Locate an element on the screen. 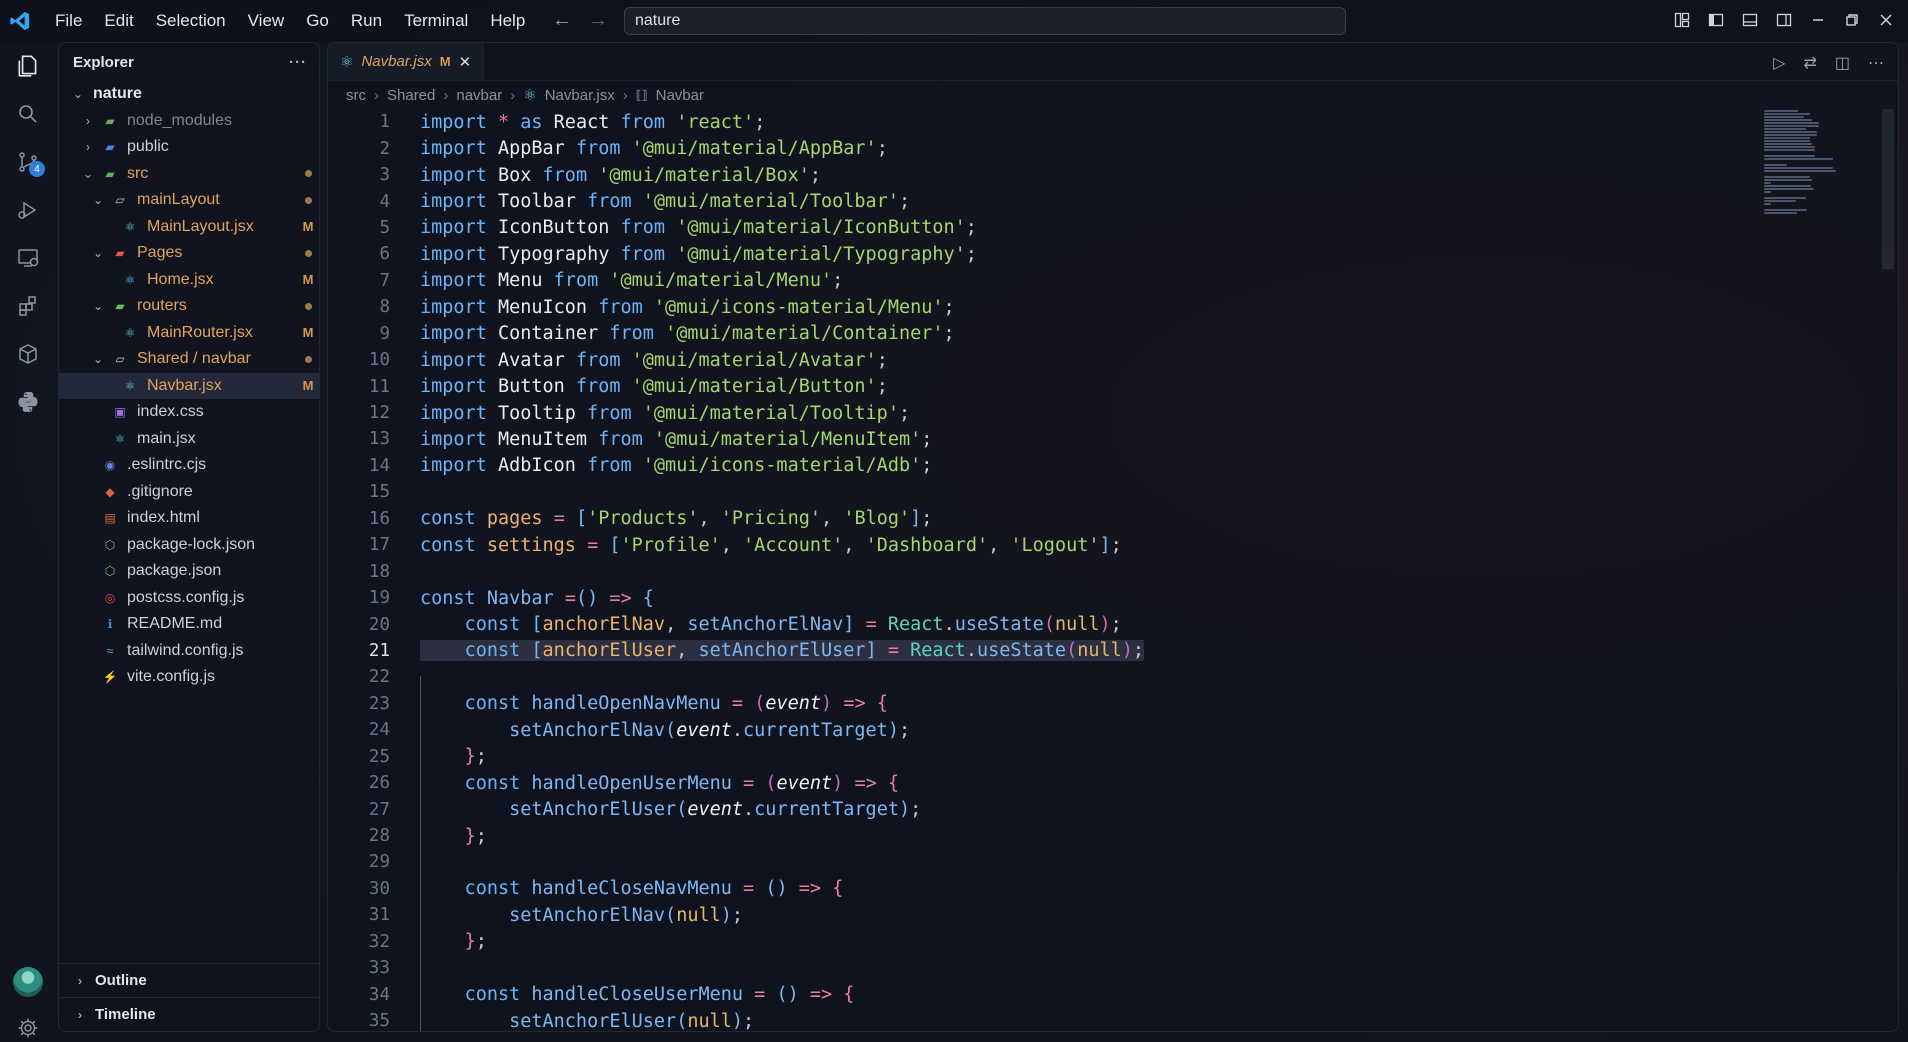  breadcrumb-item: Navbar.jsx is located at coordinates (580, 95).